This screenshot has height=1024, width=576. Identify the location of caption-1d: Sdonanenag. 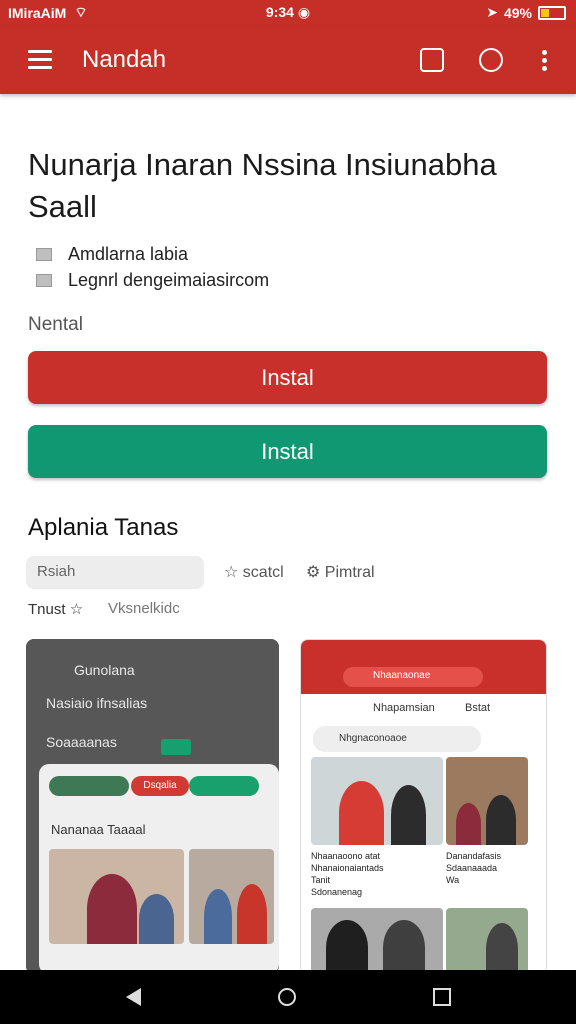
(337, 892).